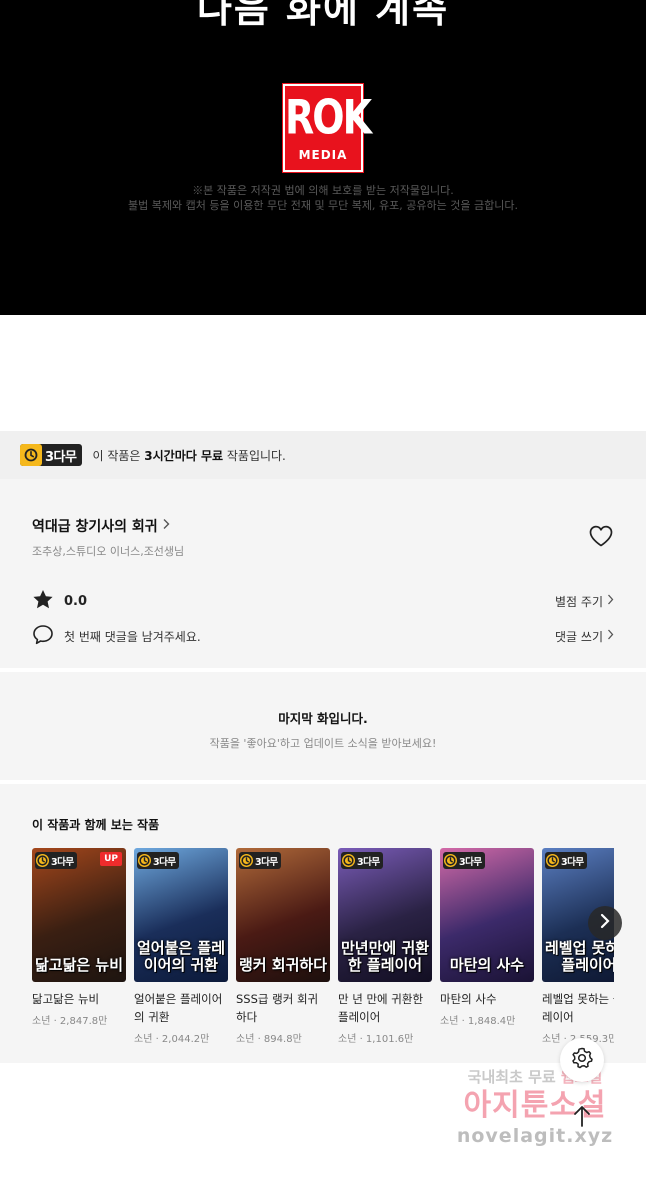 This screenshot has width=646, height=1180. What do you see at coordinates (385, 956) in the screenshot?
I see `cover-art-title: 만년만에 귀환한 플레이어` at bounding box center [385, 956].